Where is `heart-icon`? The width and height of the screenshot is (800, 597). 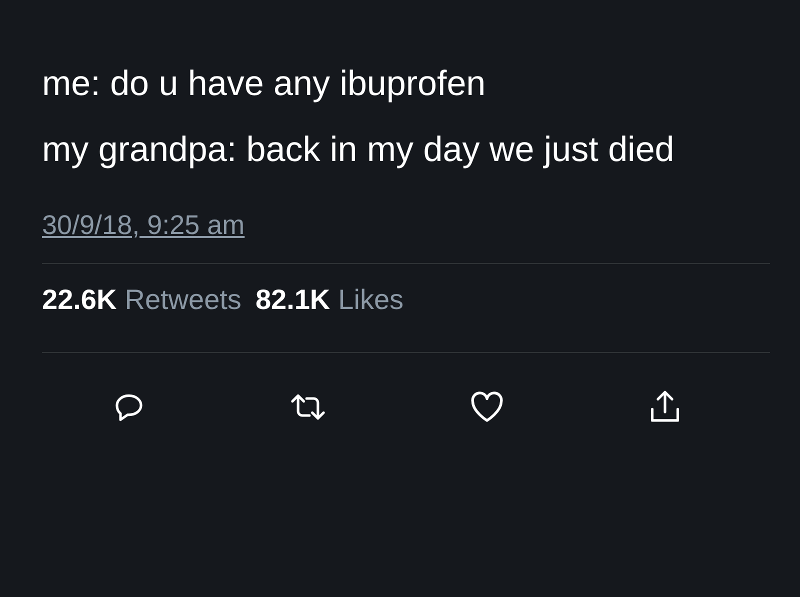
heart-icon is located at coordinates (487, 407).